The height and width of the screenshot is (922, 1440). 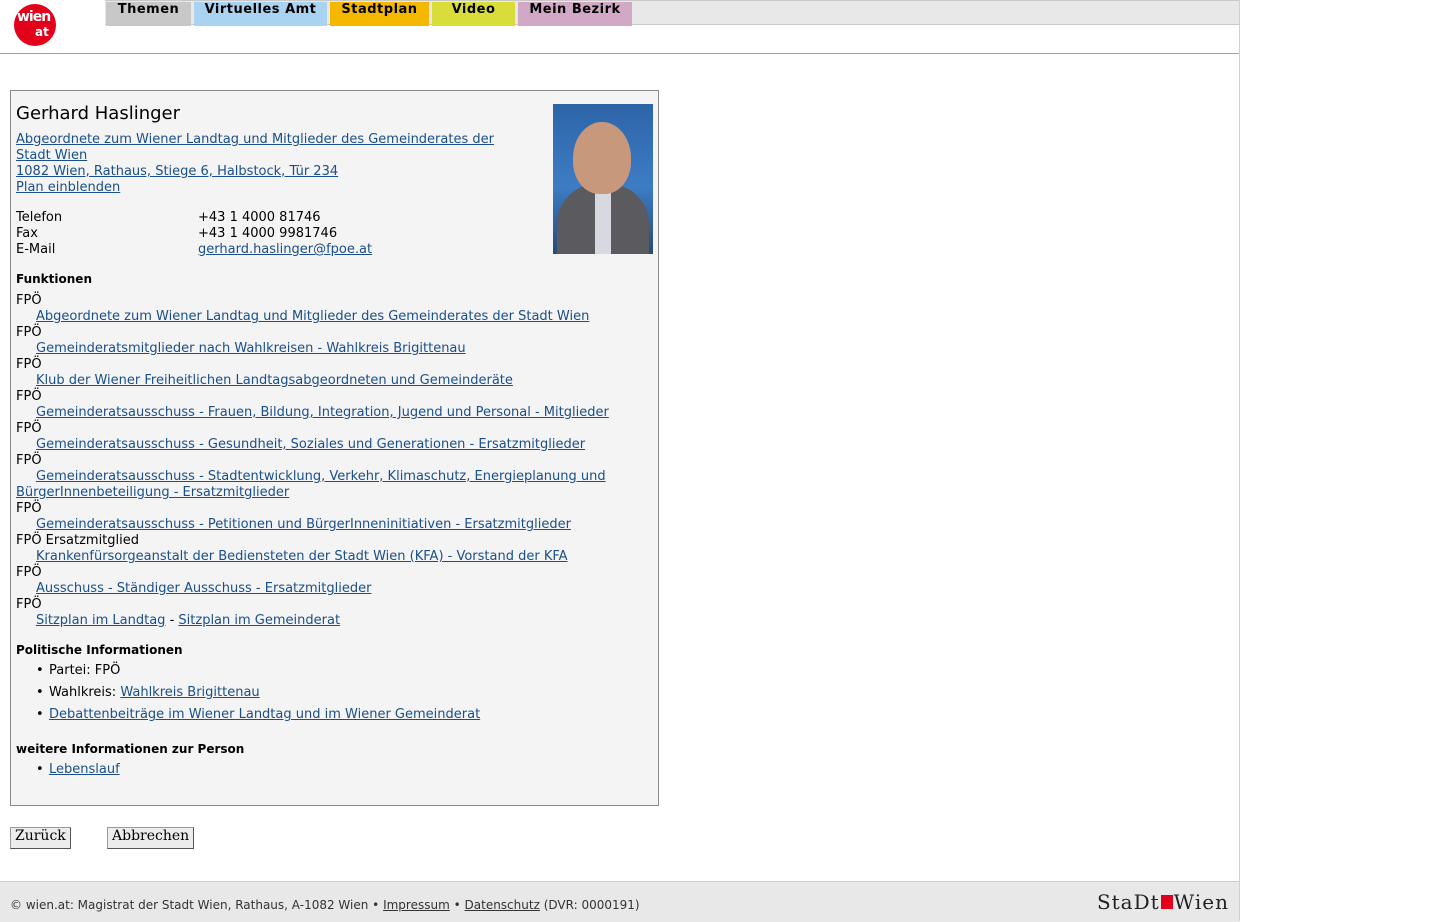 I want to click on cancel-button: Abbrechen, so click(x=151, y=838).